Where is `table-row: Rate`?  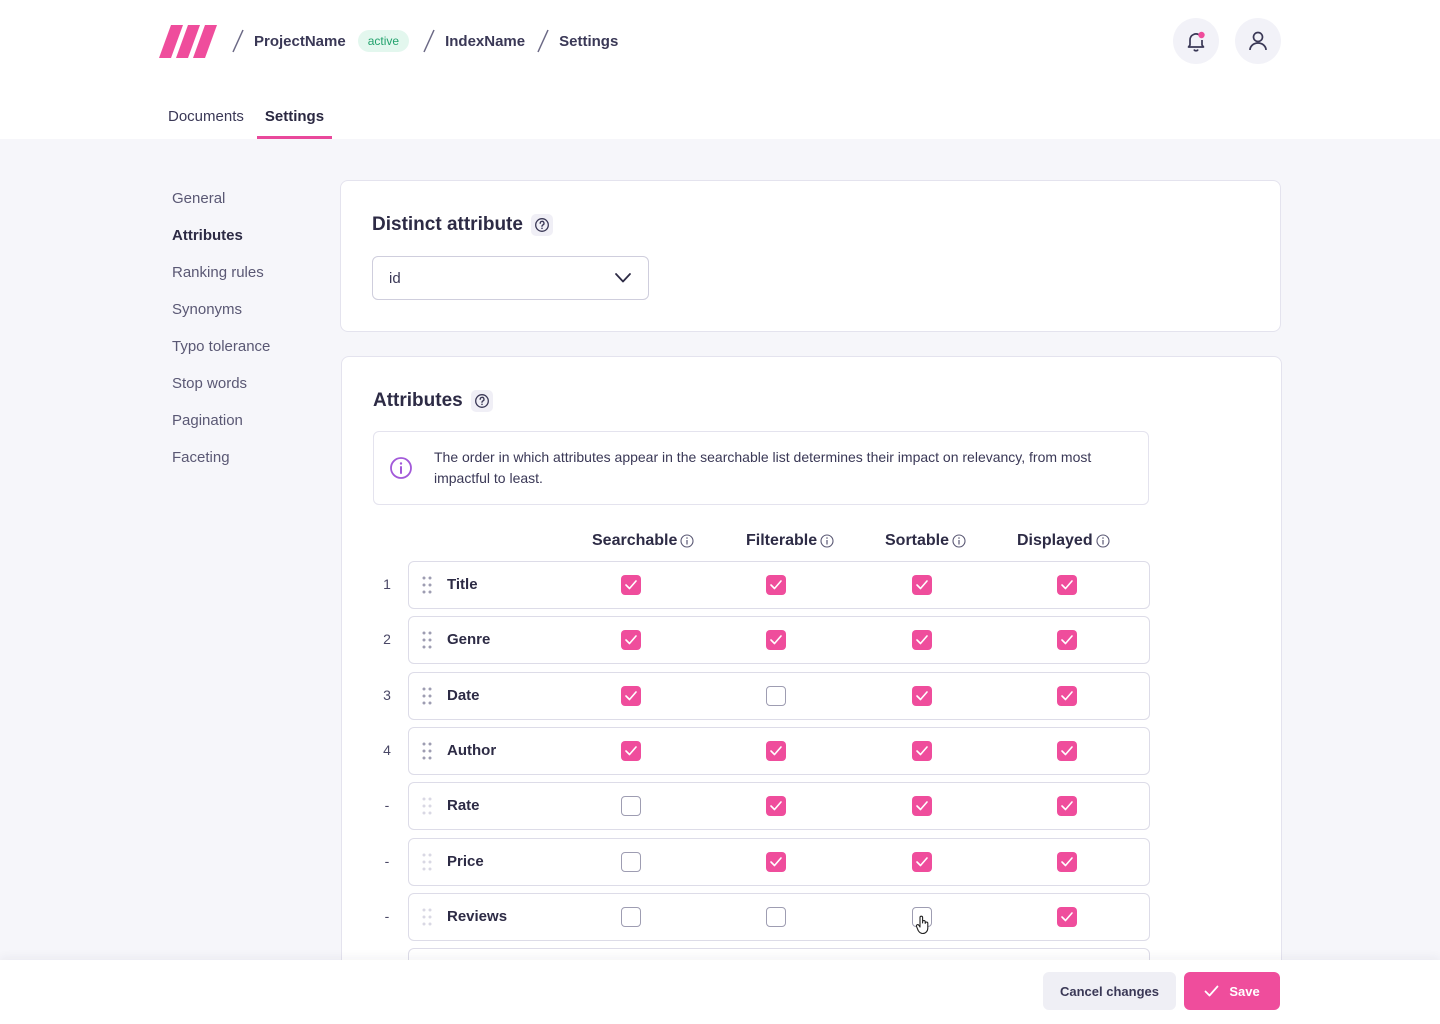 table-row: Rate is located at coordinates (779, 806).